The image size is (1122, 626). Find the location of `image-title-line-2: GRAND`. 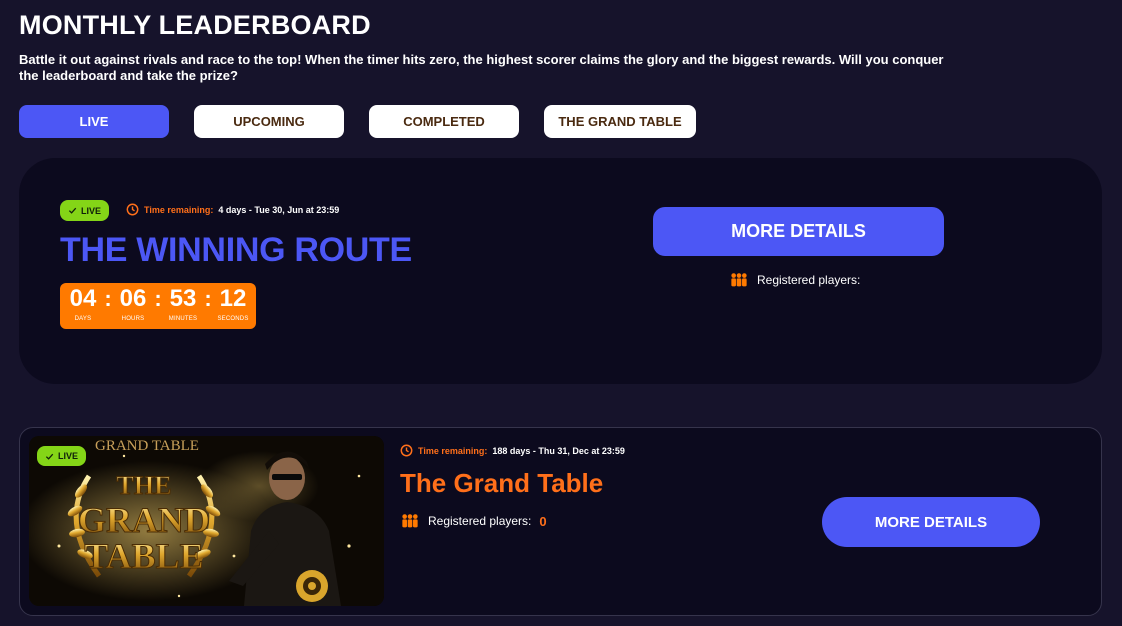

image-title-line-2: GRAND is located at coordinates (144, 520).